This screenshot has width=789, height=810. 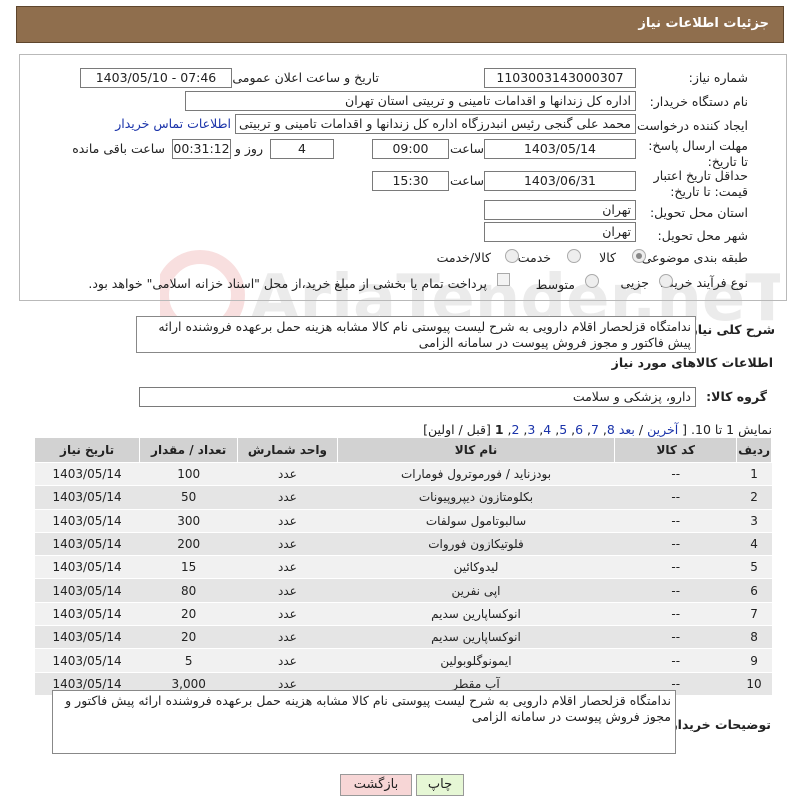 I want to click on pagination-showing: نمایش 1 تا 10., so click(x=731, y=429).